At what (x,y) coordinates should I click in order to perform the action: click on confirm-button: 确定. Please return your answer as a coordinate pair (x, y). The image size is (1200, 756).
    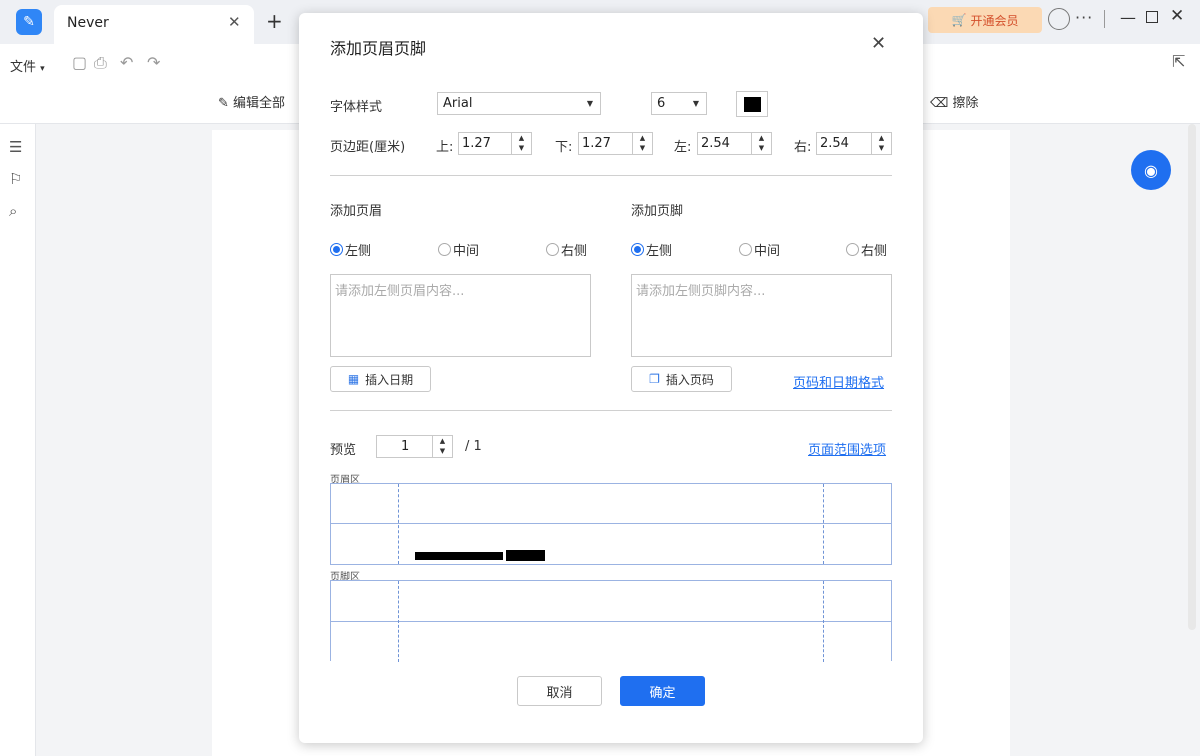
    Looking at the image, I should click on (662, 691).